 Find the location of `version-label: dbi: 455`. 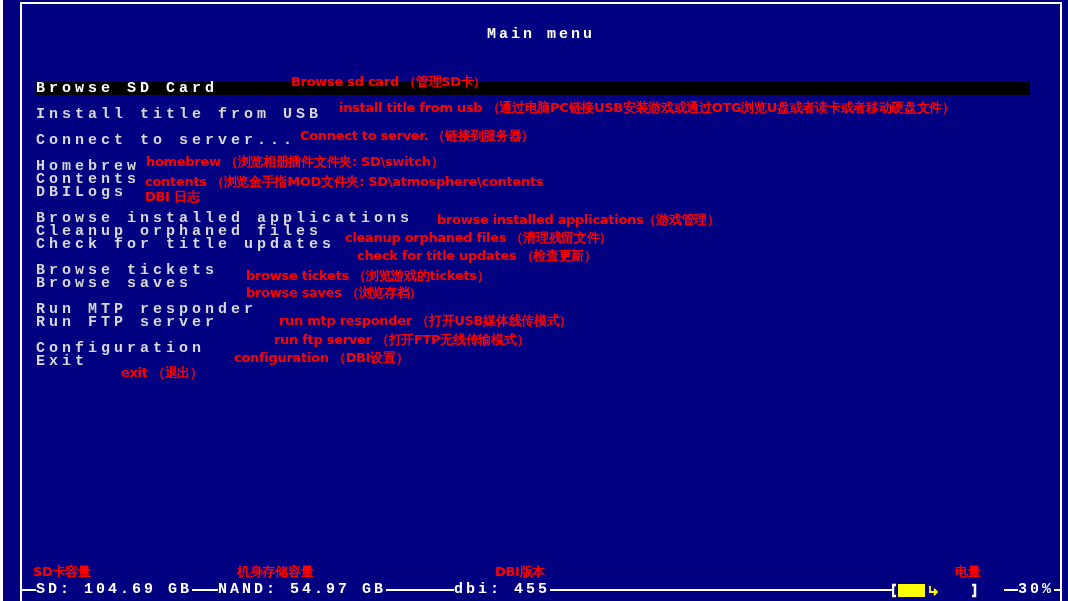

version-label: dbi: 455 is located at coordinates (502, 590).